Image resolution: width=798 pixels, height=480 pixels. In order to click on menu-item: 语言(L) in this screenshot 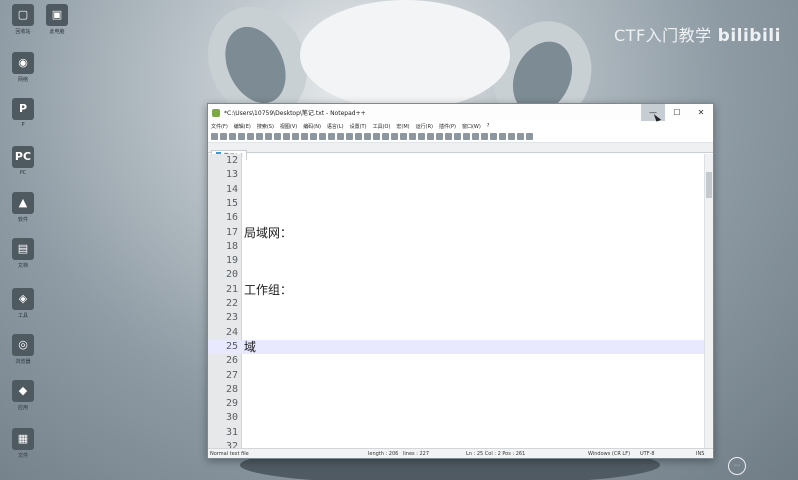, I will do `click(335, 126)`.